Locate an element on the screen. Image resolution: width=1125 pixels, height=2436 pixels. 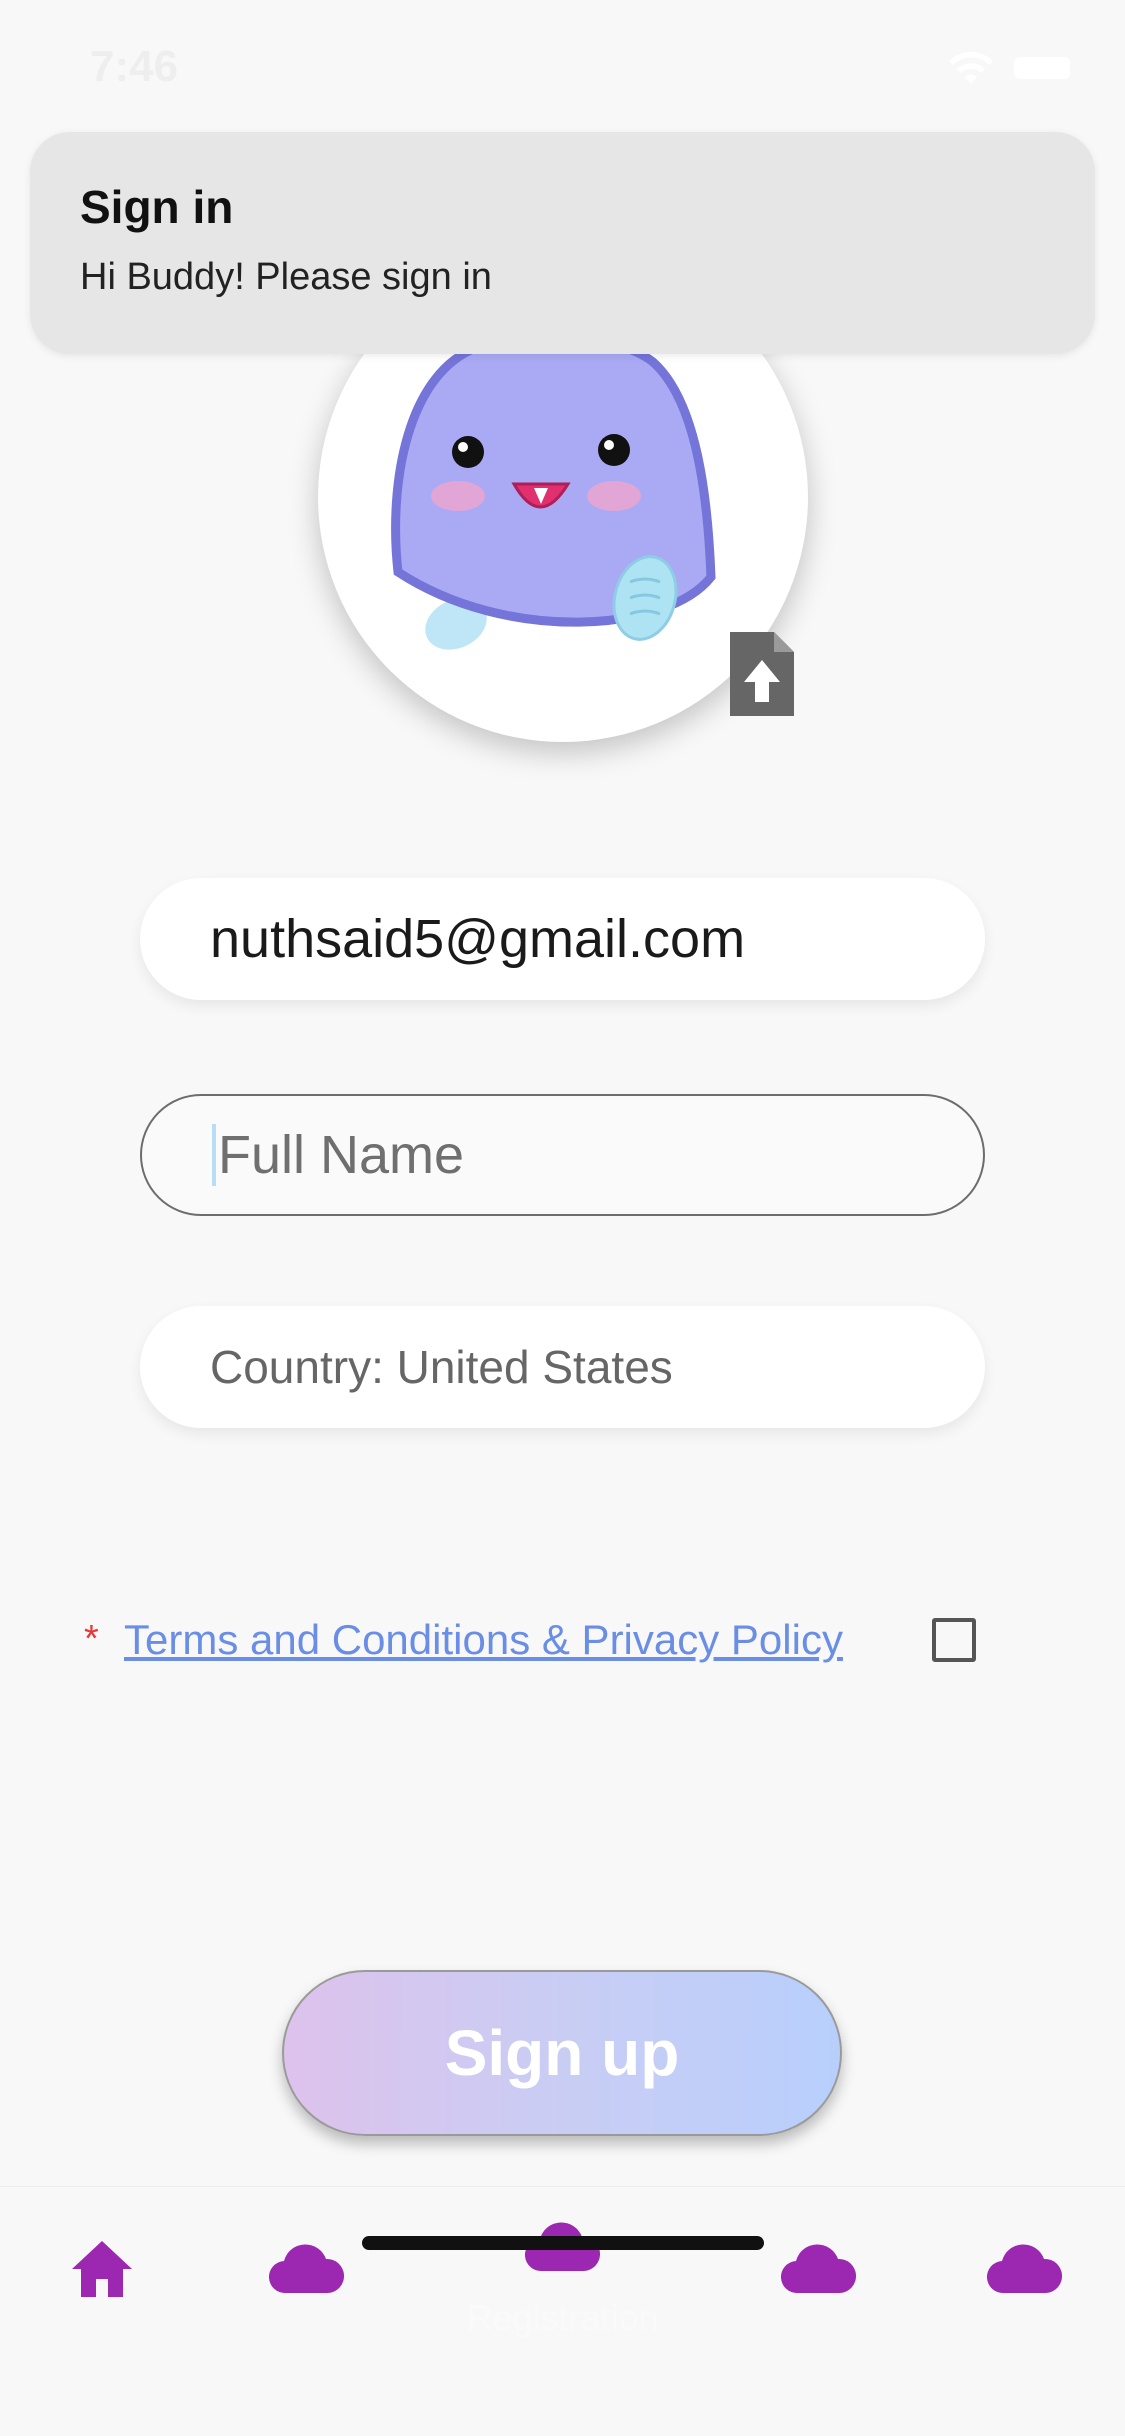
bottom-nav: Registration is located at coordinates (562, 2311).